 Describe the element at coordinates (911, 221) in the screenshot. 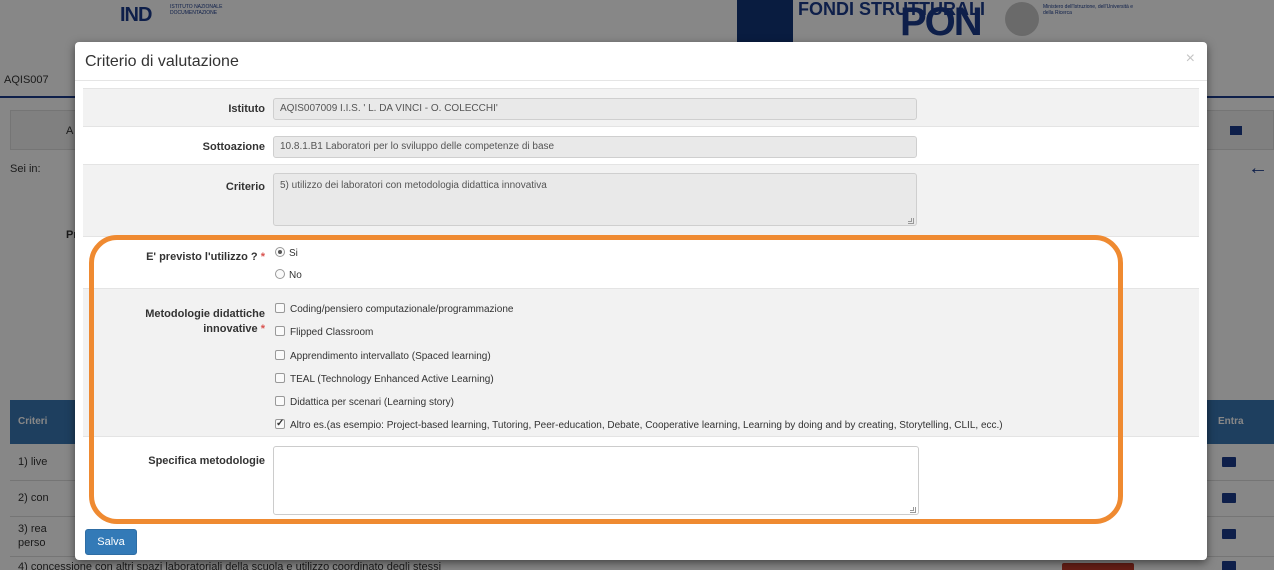

I see `resize-handle-icon` at that location.